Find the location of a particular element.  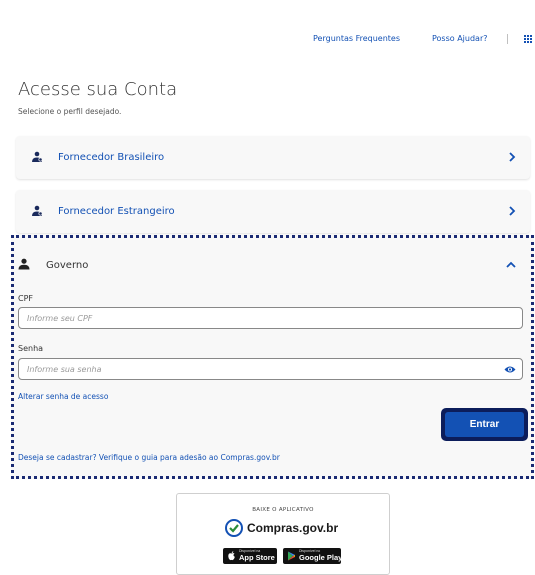

change-password-link: Alterar senha de acesso is located at coordinates (63, 396).